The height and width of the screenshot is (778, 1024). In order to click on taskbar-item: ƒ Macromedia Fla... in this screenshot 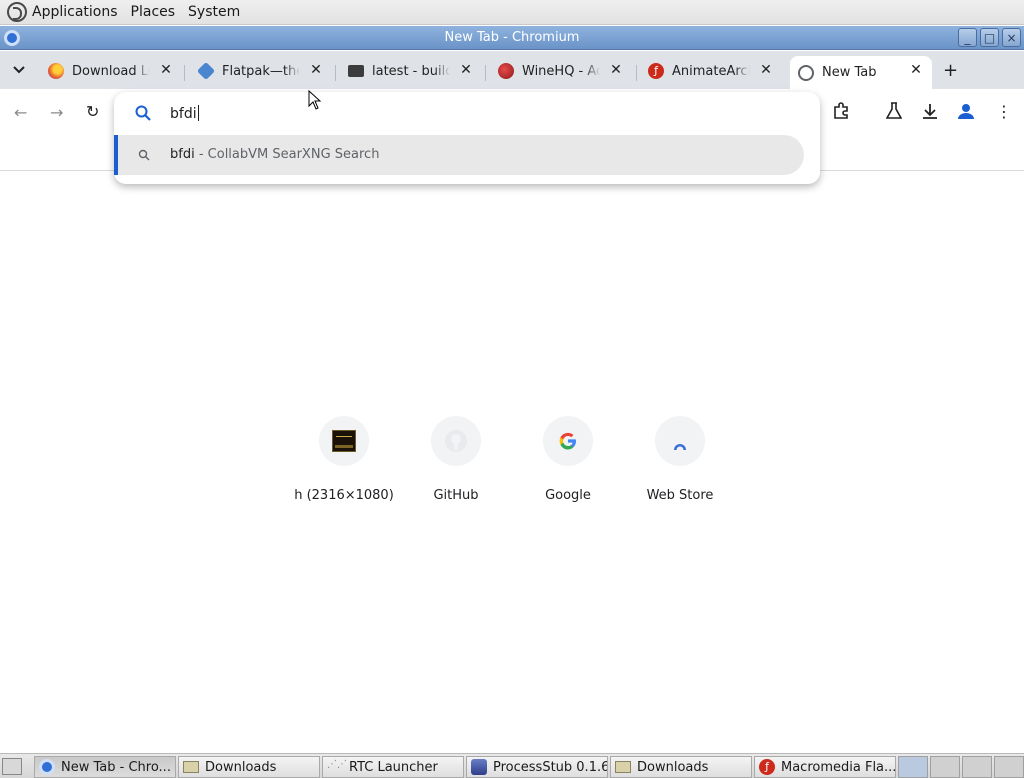, I will do `click(825, 767)`.